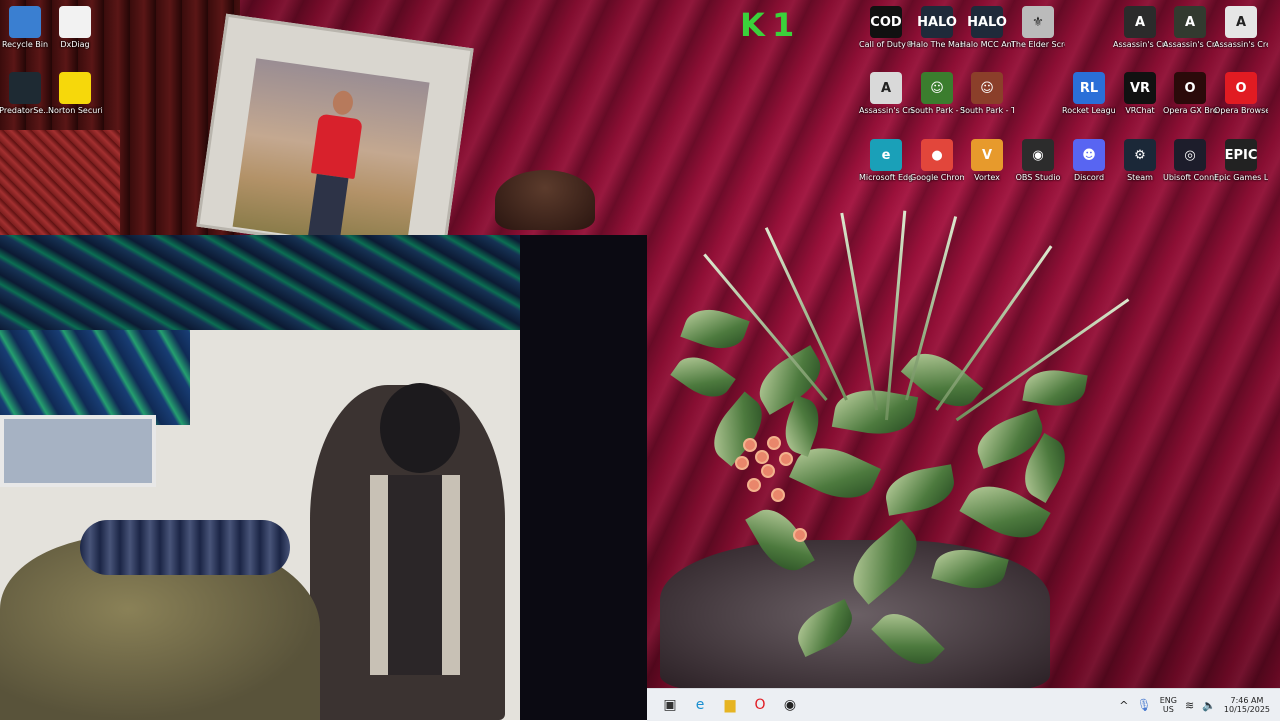 Image resolution: width=1280 pixels, height=721 pixels. What do you see at coordinates (1190, 155) in the screenshot?
I see `ubisoft-icon: ◎` at bounding box center [1190, 155].